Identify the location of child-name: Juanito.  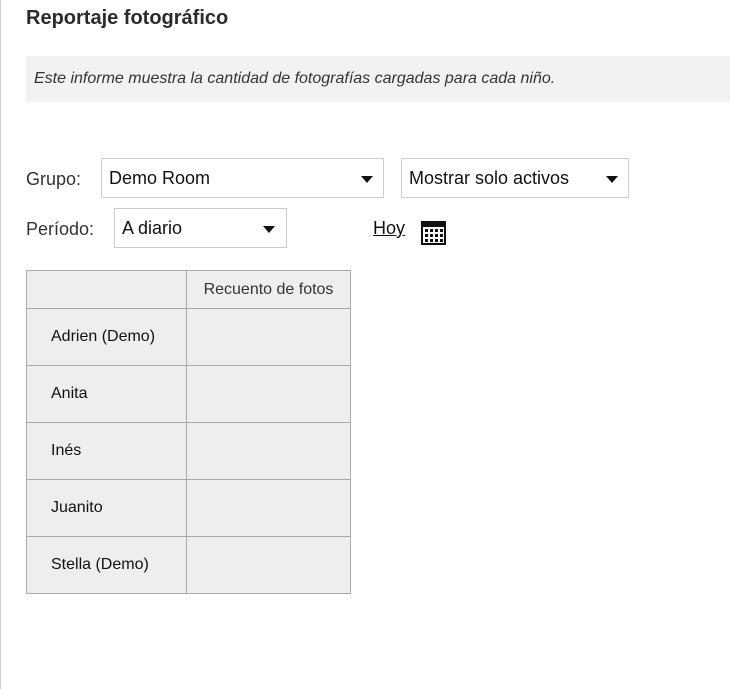
(106, 508).